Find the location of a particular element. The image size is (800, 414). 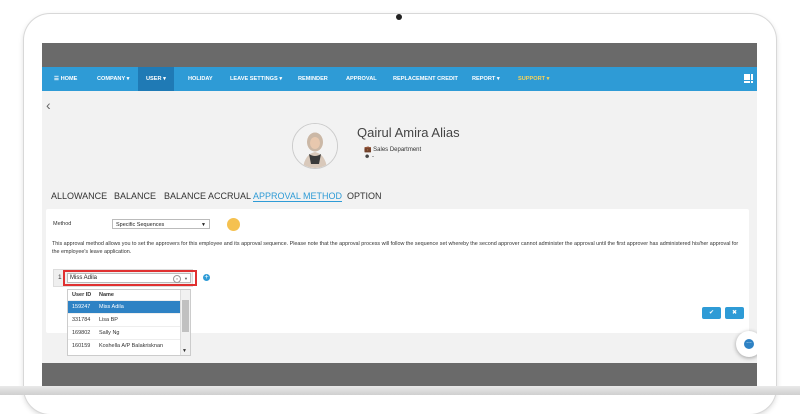

header-name: Name is located at coordinates (106, 295).